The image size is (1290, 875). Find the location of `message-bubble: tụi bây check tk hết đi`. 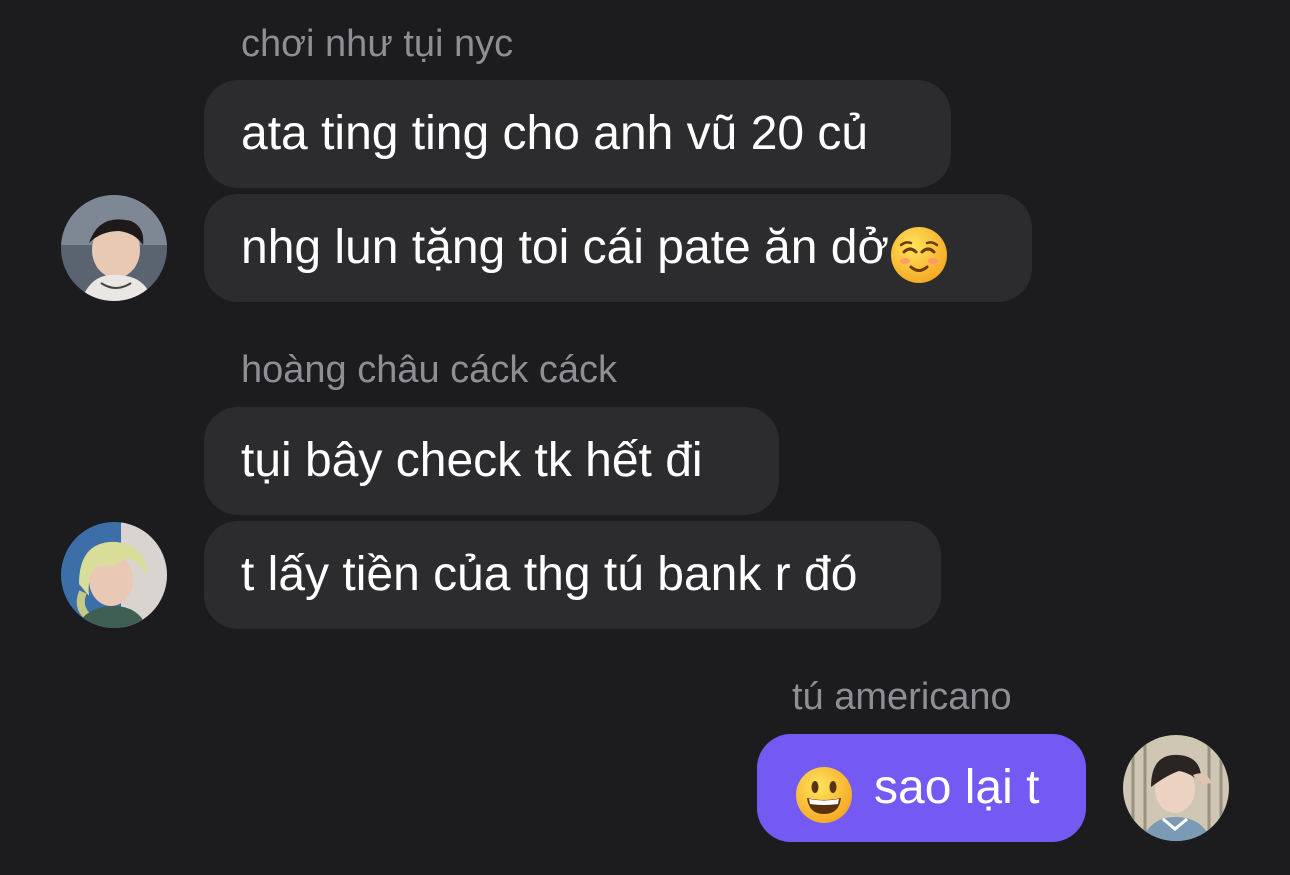

message-bubble: tụi bây check tk hết đi is located at coordinates (491, 461).